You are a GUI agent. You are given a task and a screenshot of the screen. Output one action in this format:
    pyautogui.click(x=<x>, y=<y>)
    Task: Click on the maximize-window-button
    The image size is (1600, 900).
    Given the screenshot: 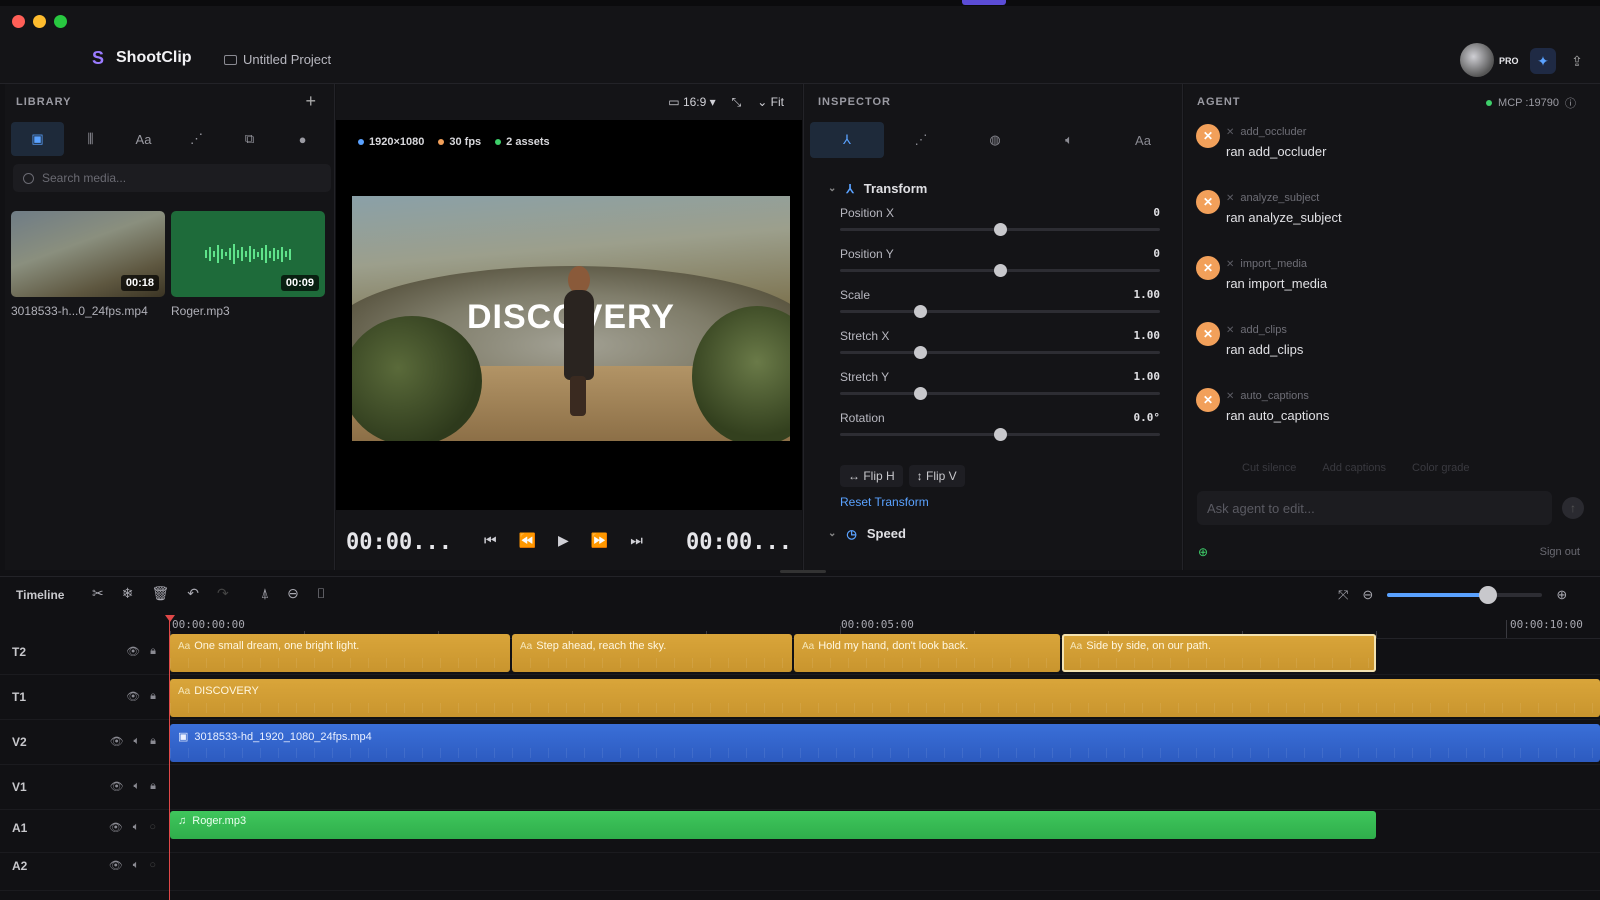 What is the action you would take?
    pyautogui.click(x=60, y=21)
    